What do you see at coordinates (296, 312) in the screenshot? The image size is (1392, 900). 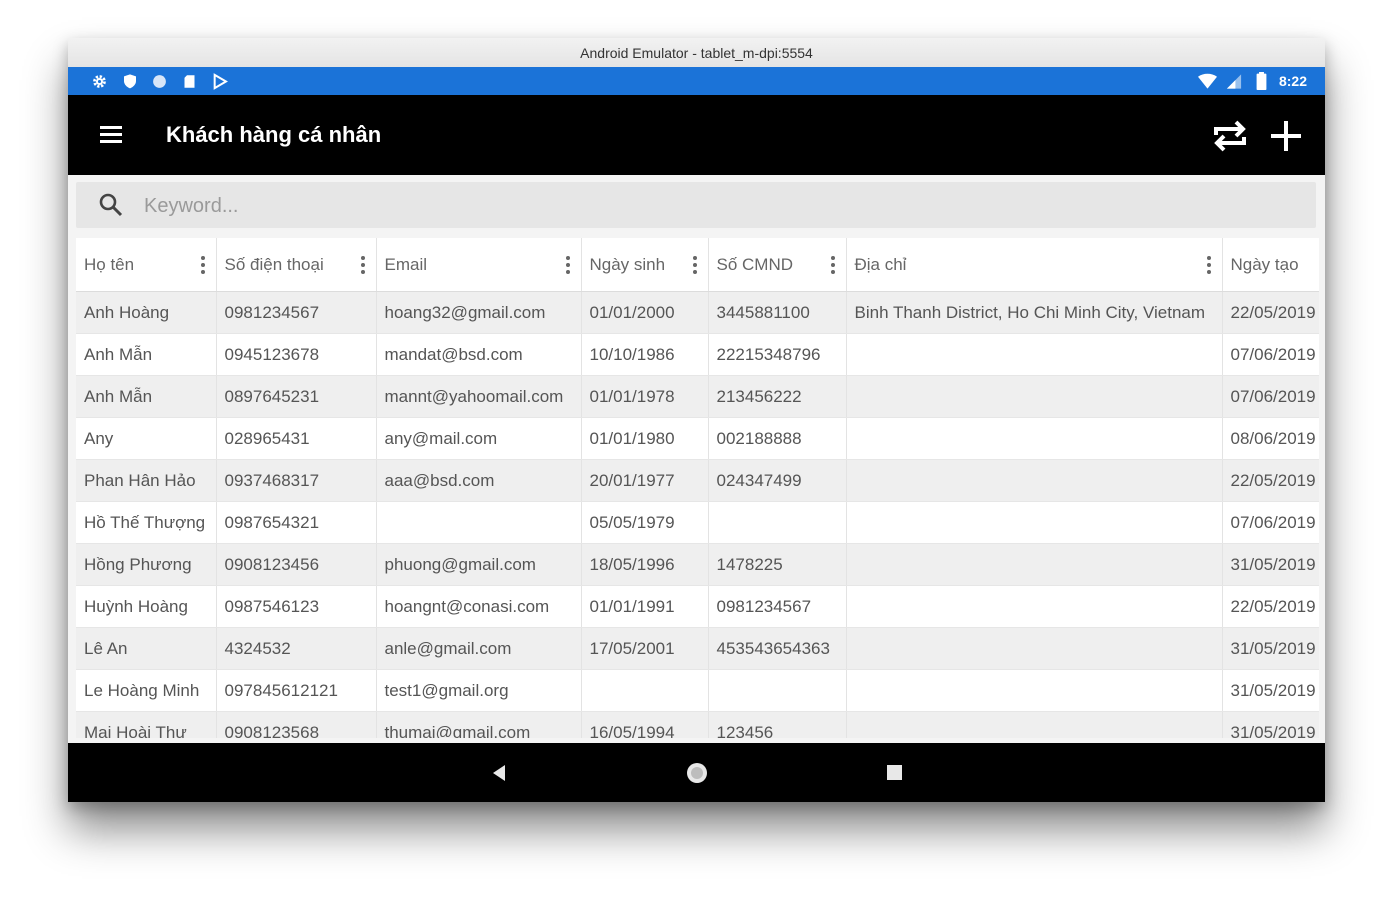 I see `table-cell-phone: 0981234567` at bounding box center [296, 312].